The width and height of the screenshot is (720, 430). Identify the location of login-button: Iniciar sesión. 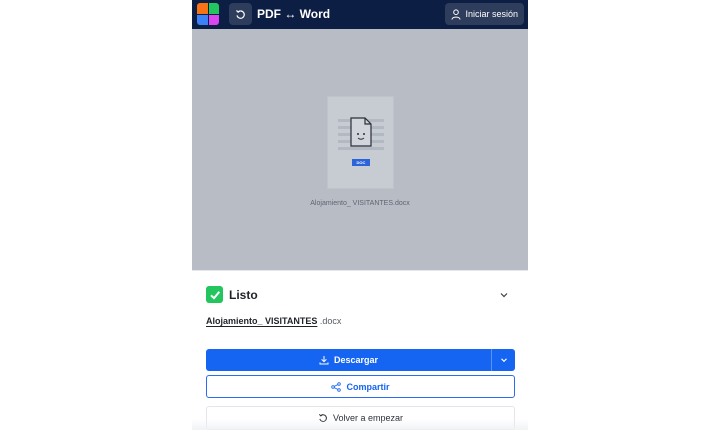
(484, 14).